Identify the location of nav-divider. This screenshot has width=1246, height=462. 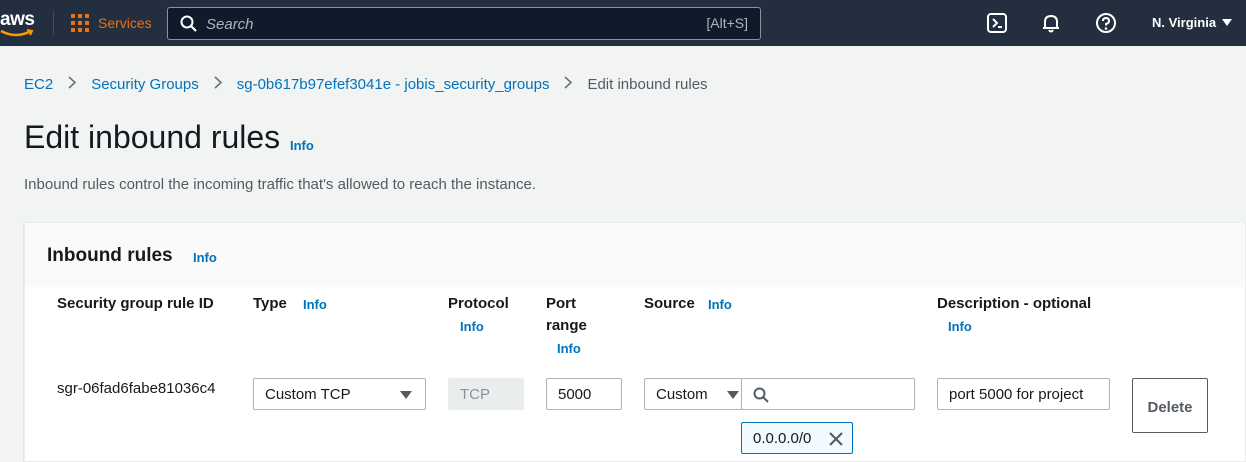
(53, 23).